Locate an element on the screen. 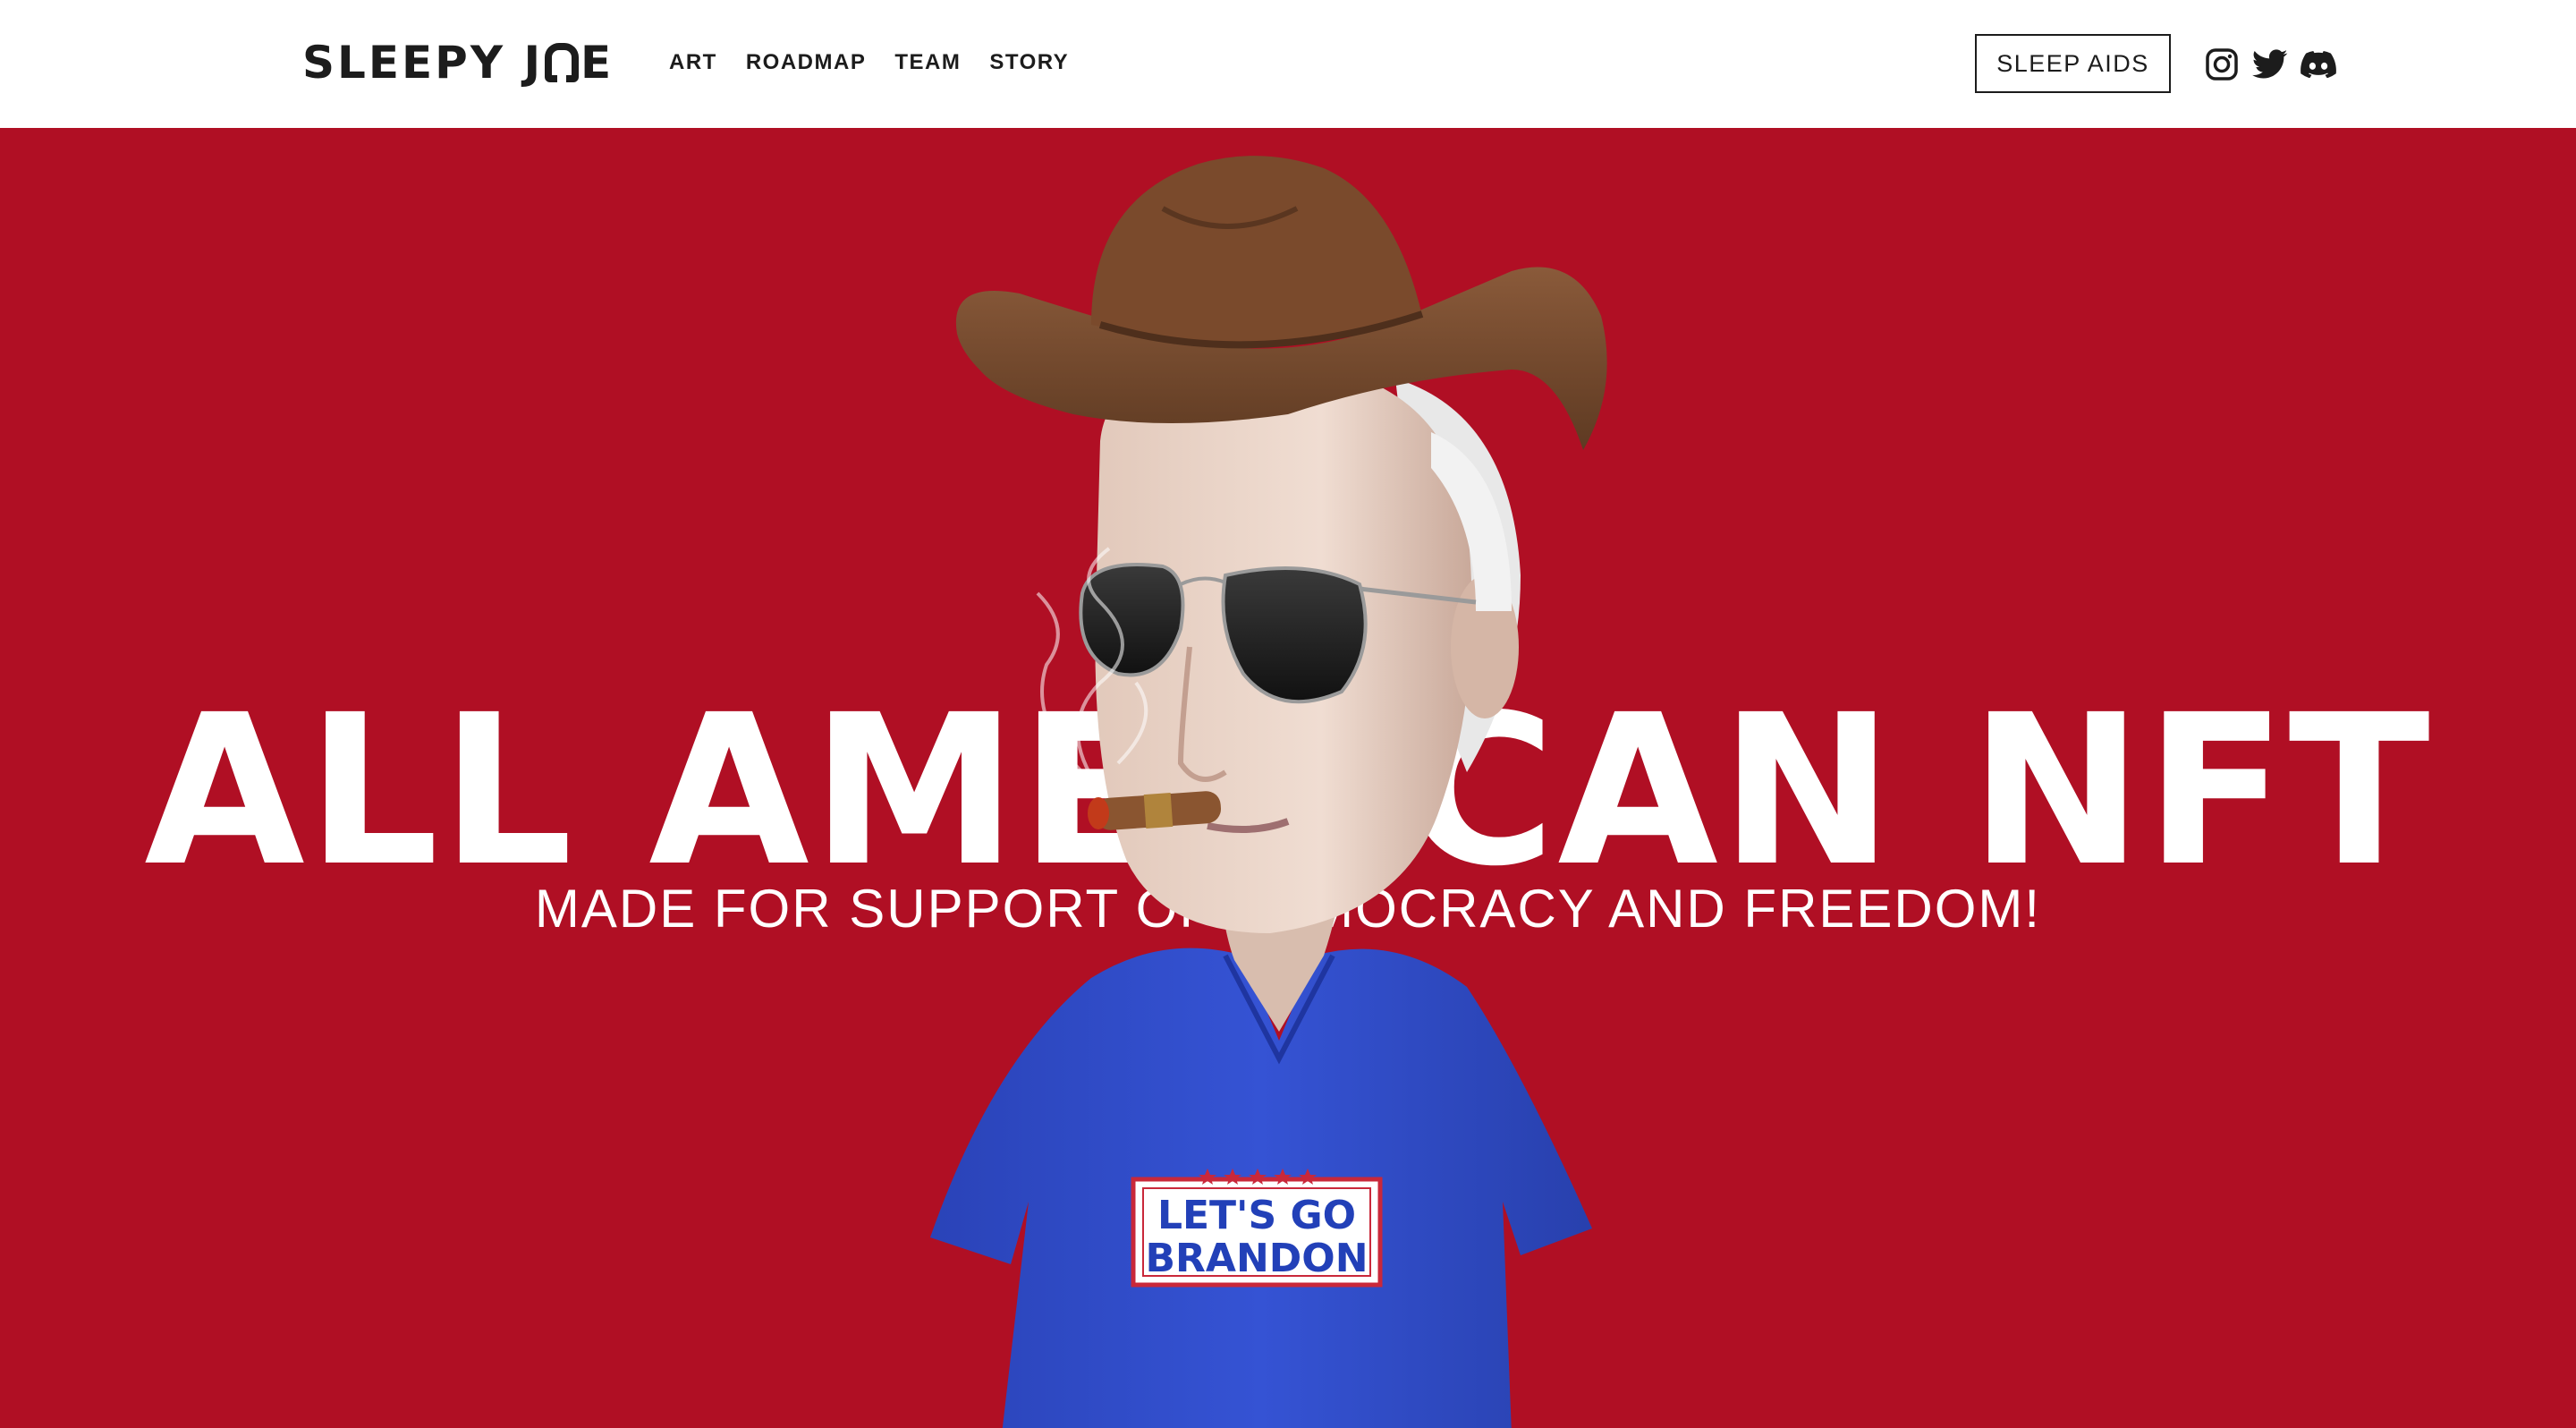  twitter-icon is located at coordinates (2270, 64).